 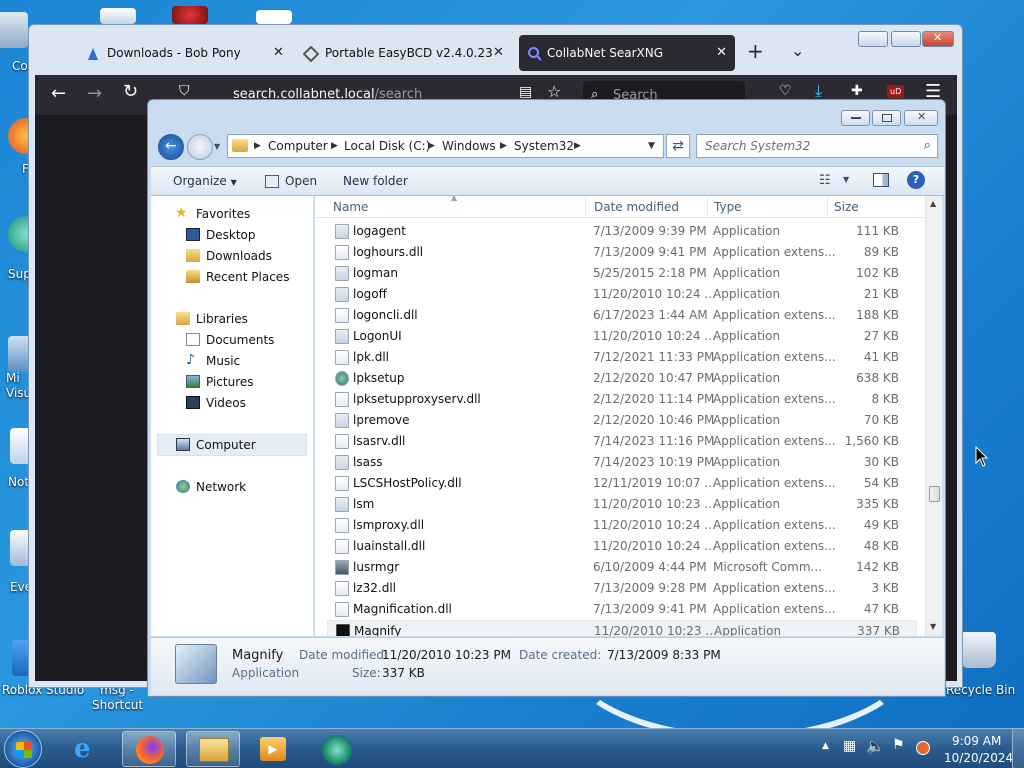 I want to click on breadcrumb-windows: Windows, so click(x=469, y=146).